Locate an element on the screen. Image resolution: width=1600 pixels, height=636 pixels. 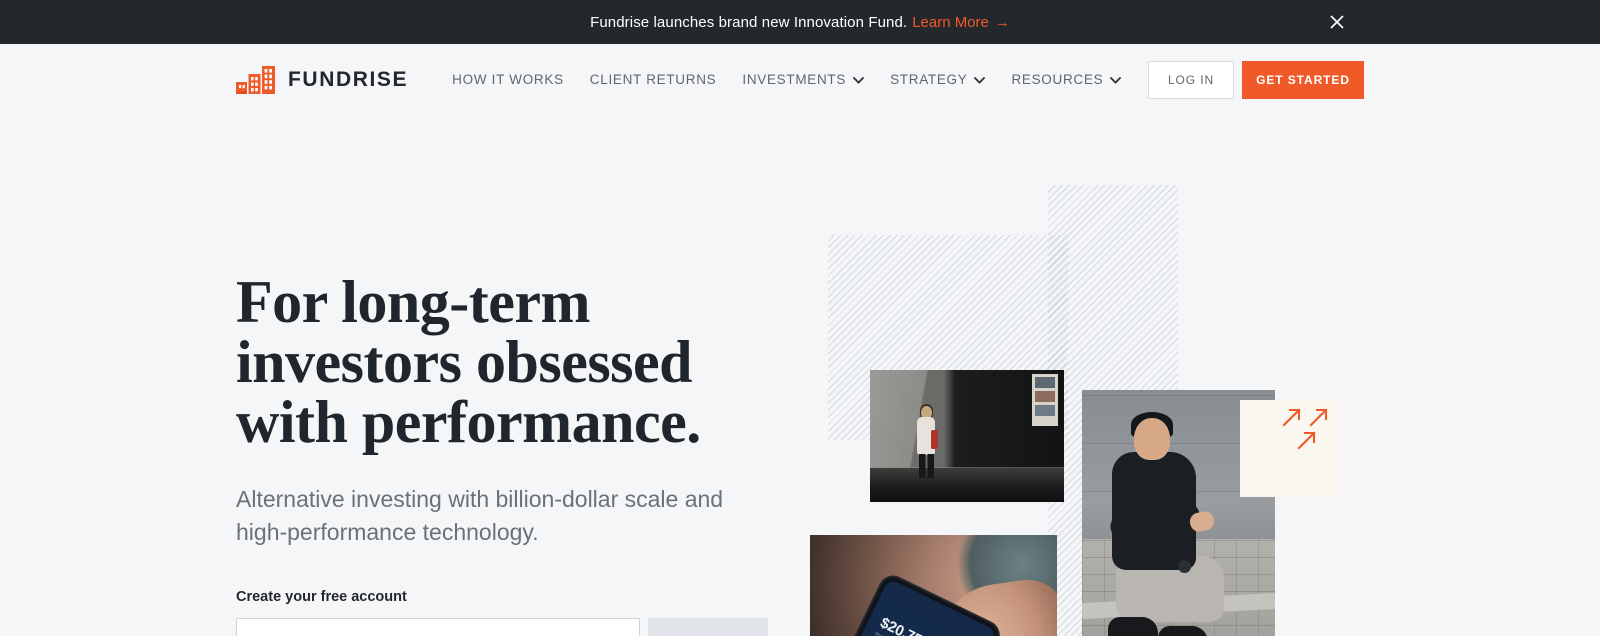
signup-form is located at coordinates (516, 627).